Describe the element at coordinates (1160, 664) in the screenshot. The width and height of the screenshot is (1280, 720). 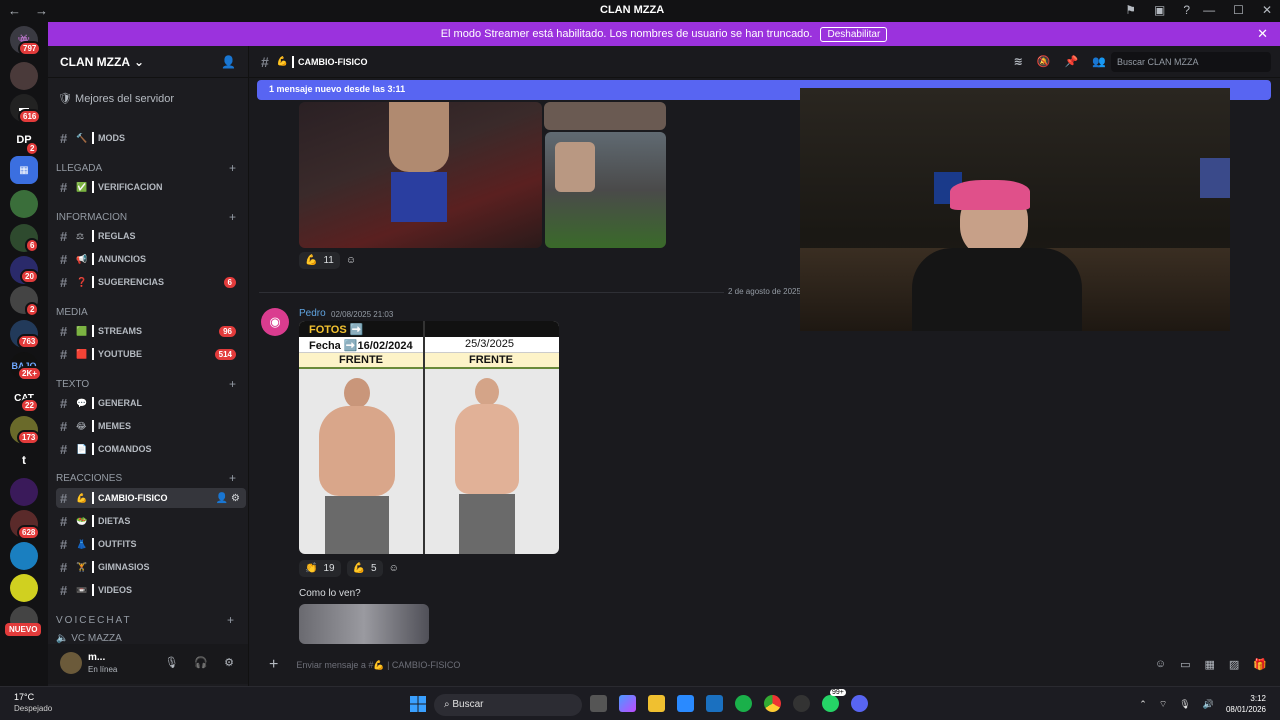
I see `emoji-icon: ☺` at that location.